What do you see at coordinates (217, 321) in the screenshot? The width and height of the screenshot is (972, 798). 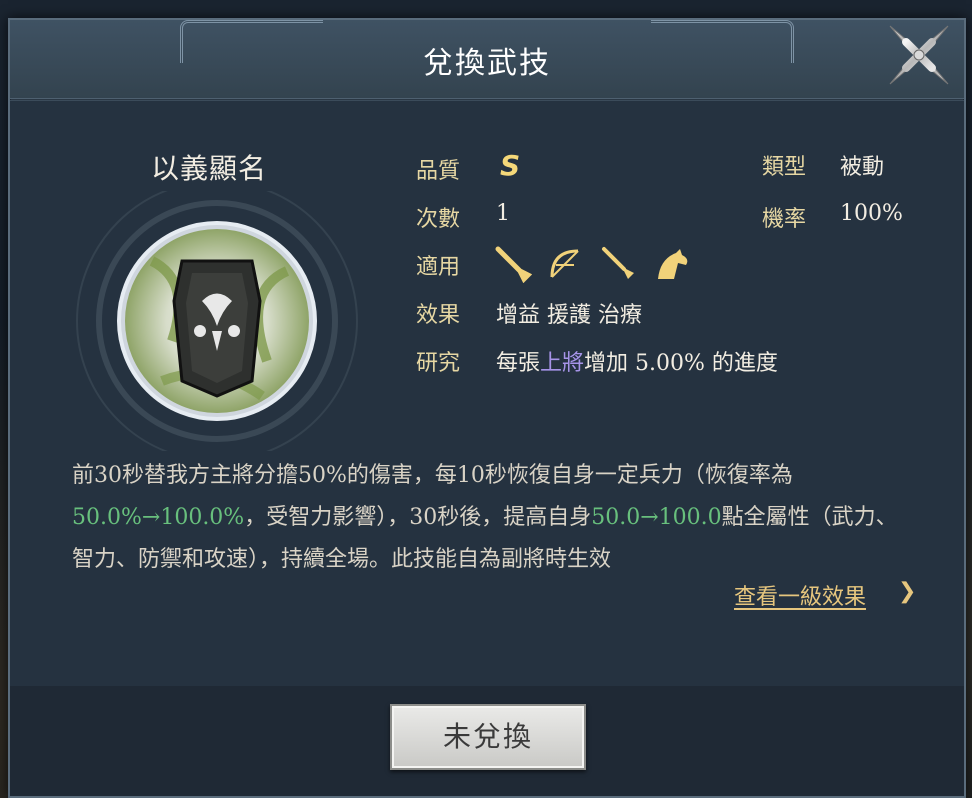 I see `shield-crest-icon` at bounding box center [217, 321].